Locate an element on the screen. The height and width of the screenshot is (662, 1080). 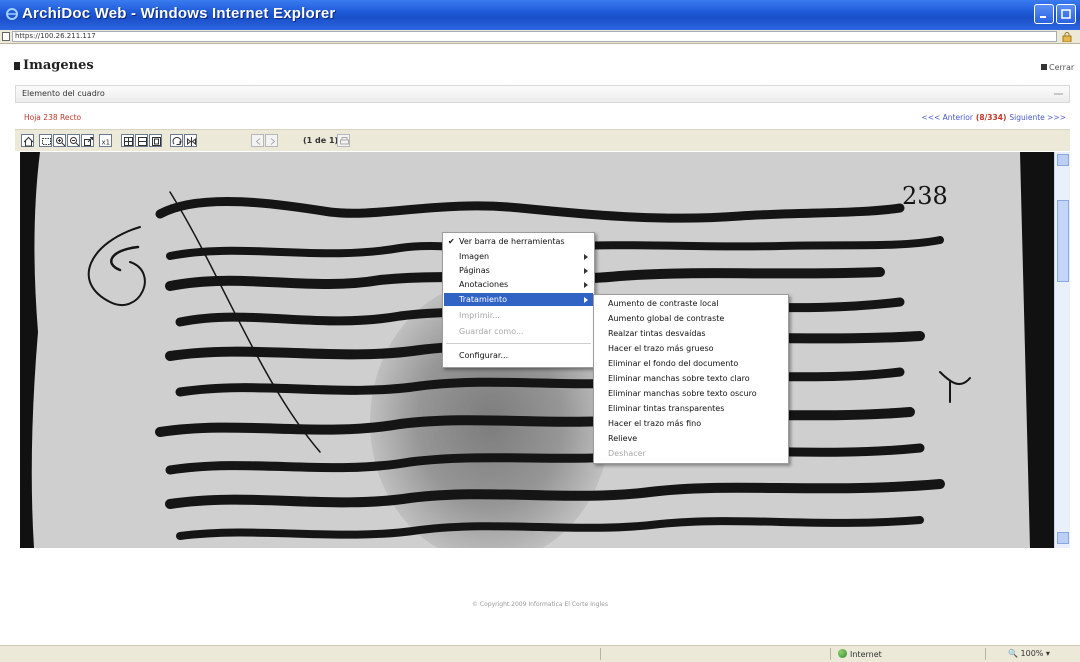
actual-size-icon: x1 is located at coordinates (106, 143).